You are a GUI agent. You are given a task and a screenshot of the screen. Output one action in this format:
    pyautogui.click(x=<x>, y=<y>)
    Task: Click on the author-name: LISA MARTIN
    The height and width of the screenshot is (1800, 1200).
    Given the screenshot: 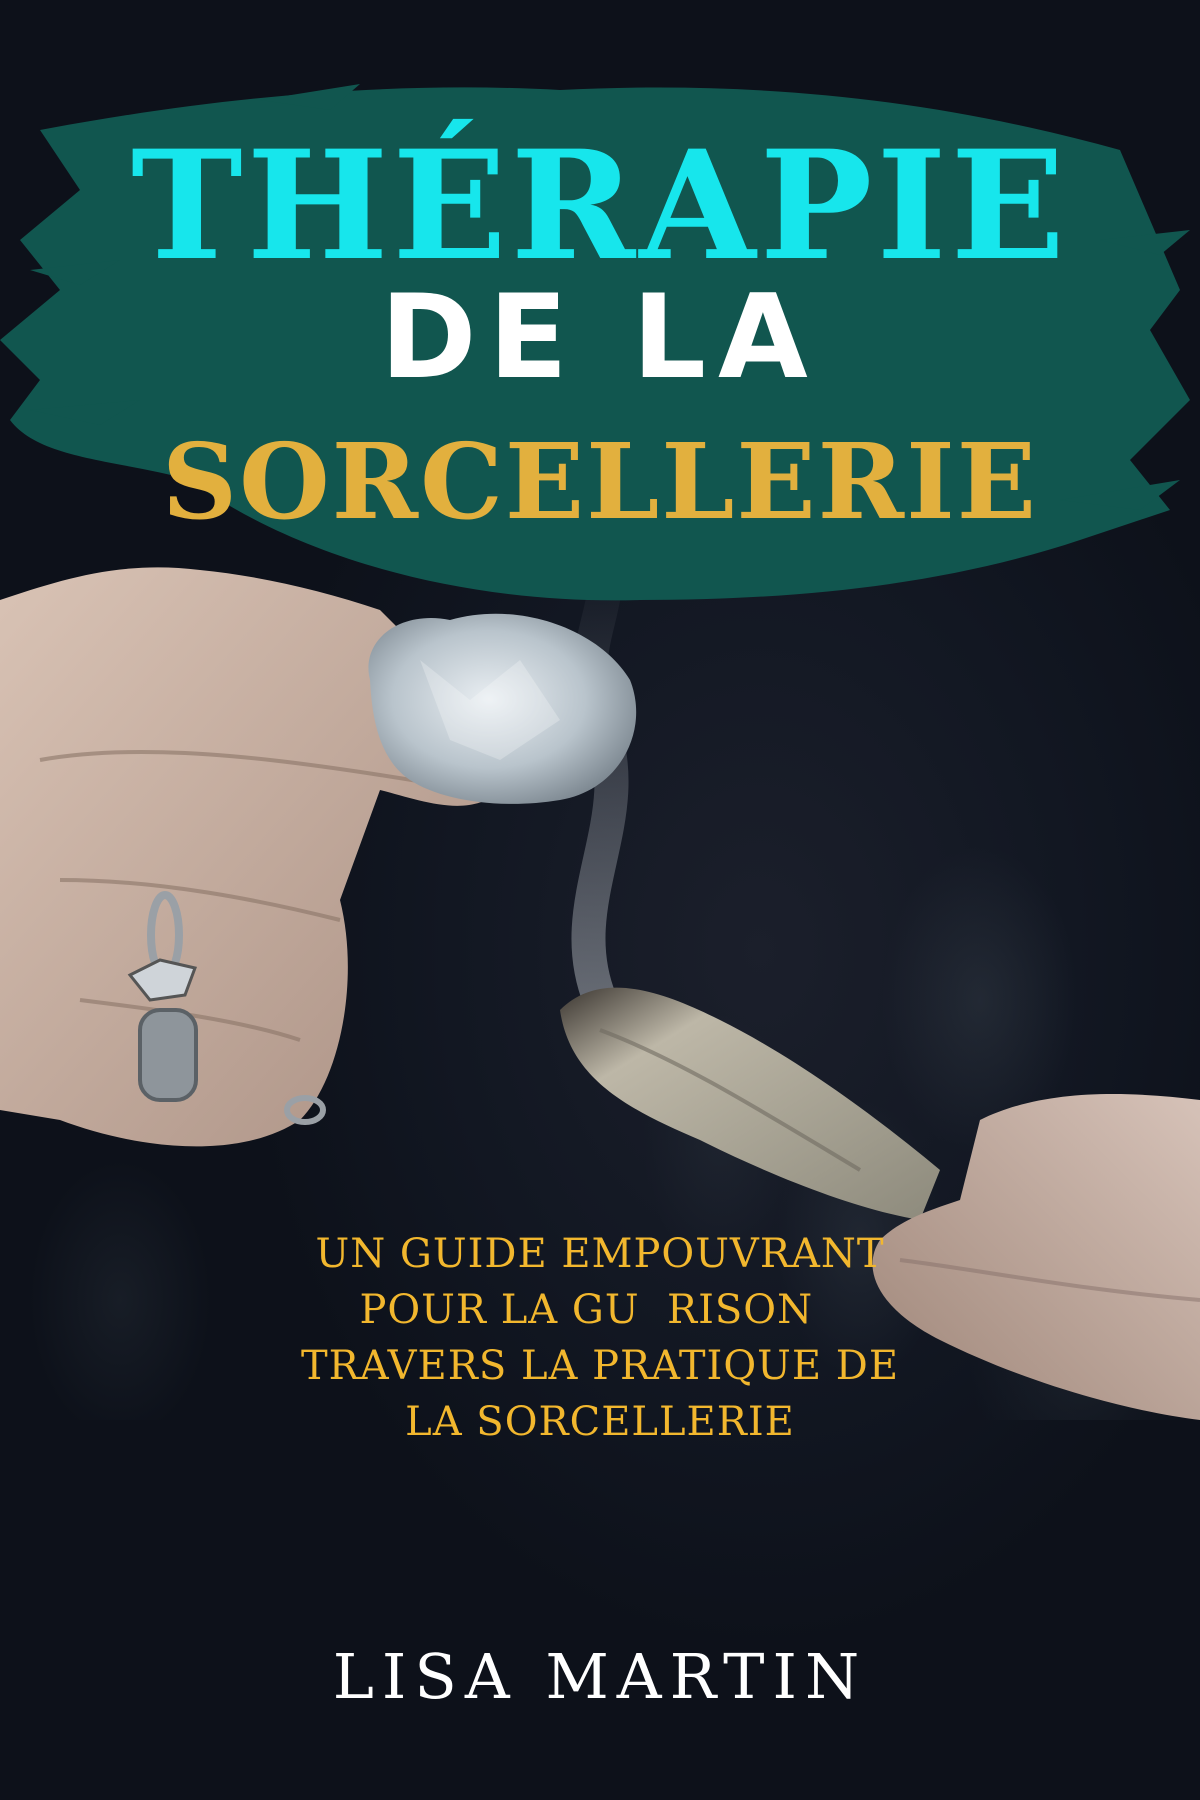 What is the action you would take?
    pyautogui.click(x=600, y=1676)
    